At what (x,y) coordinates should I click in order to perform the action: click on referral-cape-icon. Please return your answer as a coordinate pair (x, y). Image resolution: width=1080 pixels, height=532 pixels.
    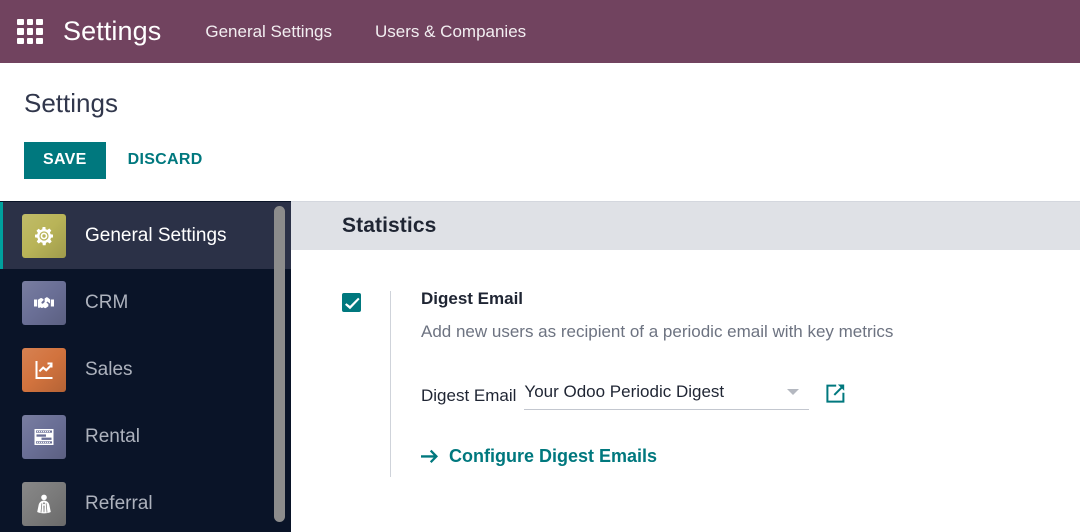
    Looking at the image, I should click on (44, 503).